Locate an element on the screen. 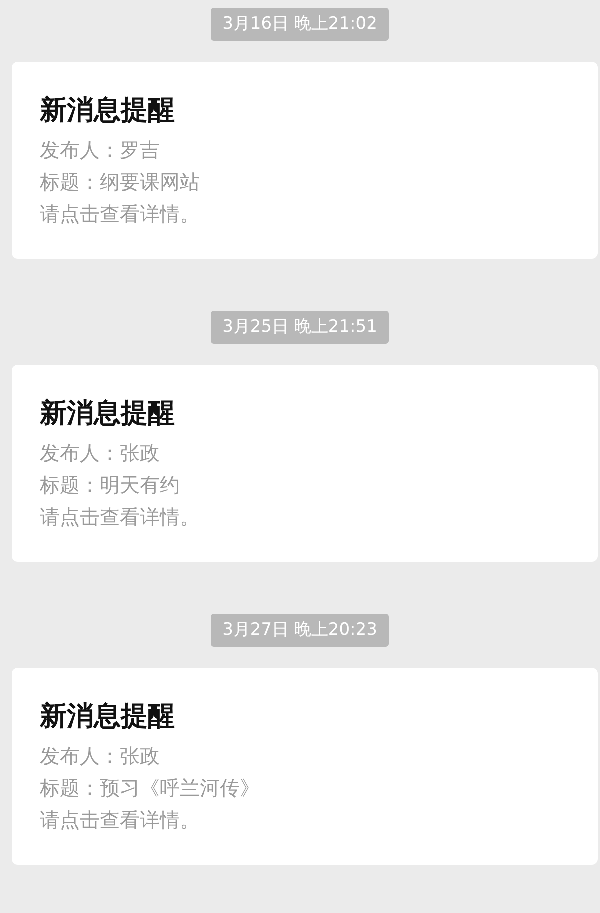  timestamp: 3月25日 晚上21:51 is located at coordinates (300, 327).